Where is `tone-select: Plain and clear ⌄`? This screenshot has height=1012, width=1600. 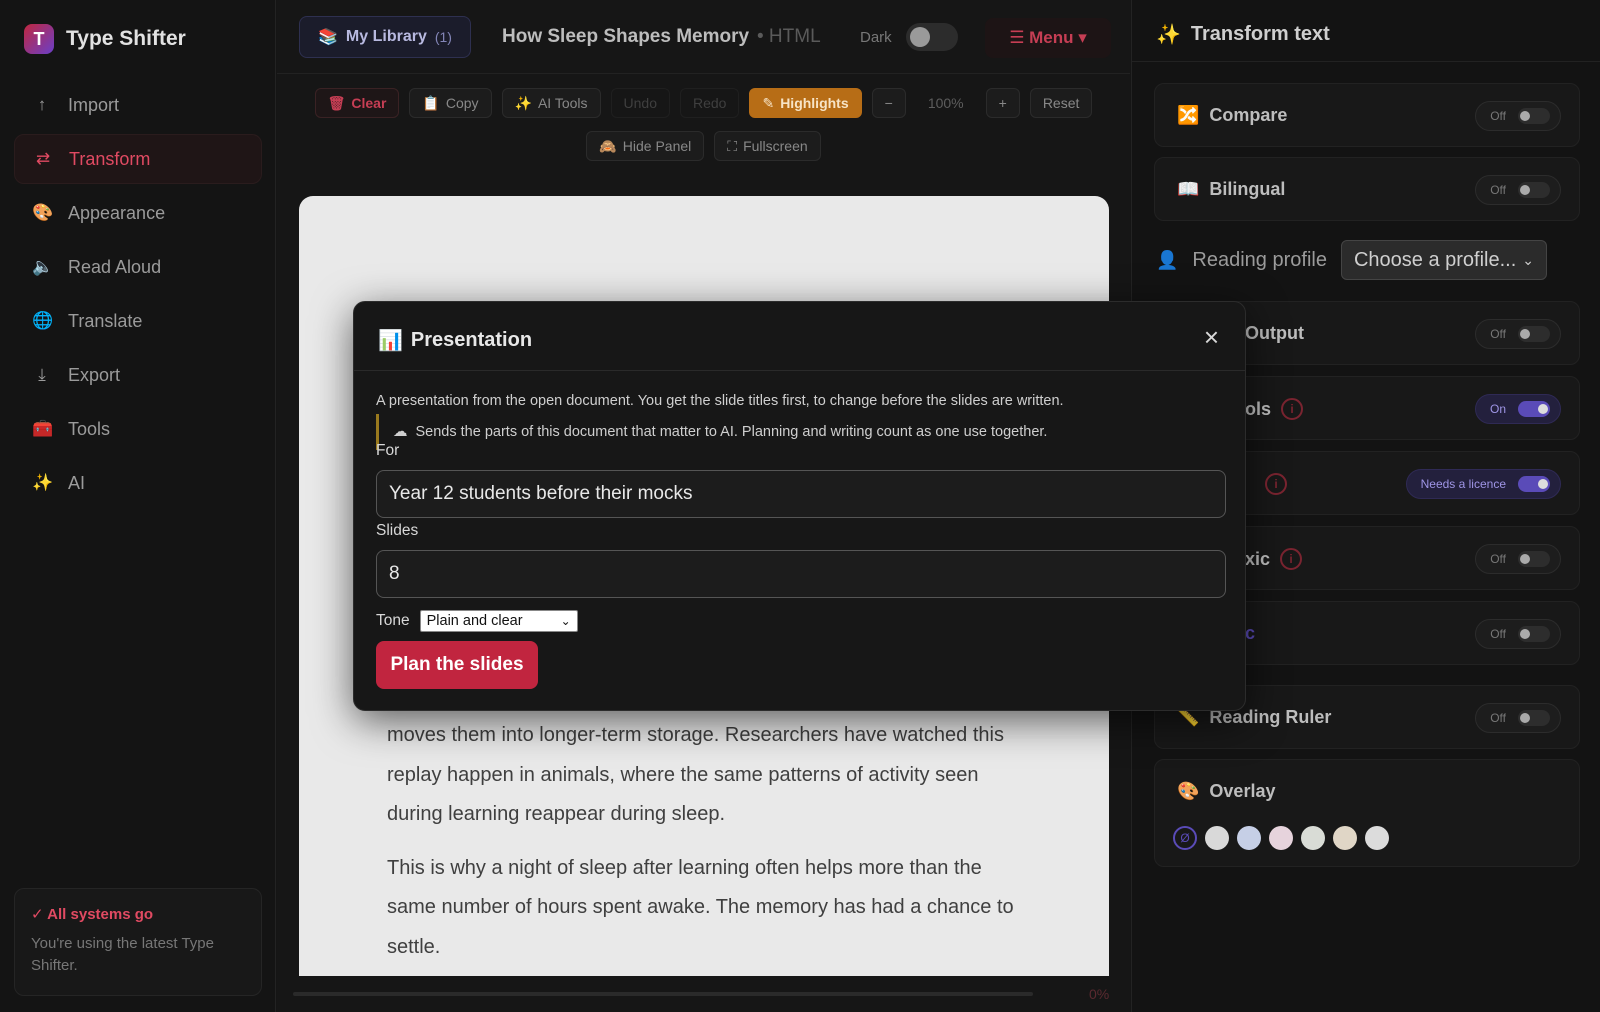
tone-select: Plain and clear ⌄ is located at coordinates (498, 621).